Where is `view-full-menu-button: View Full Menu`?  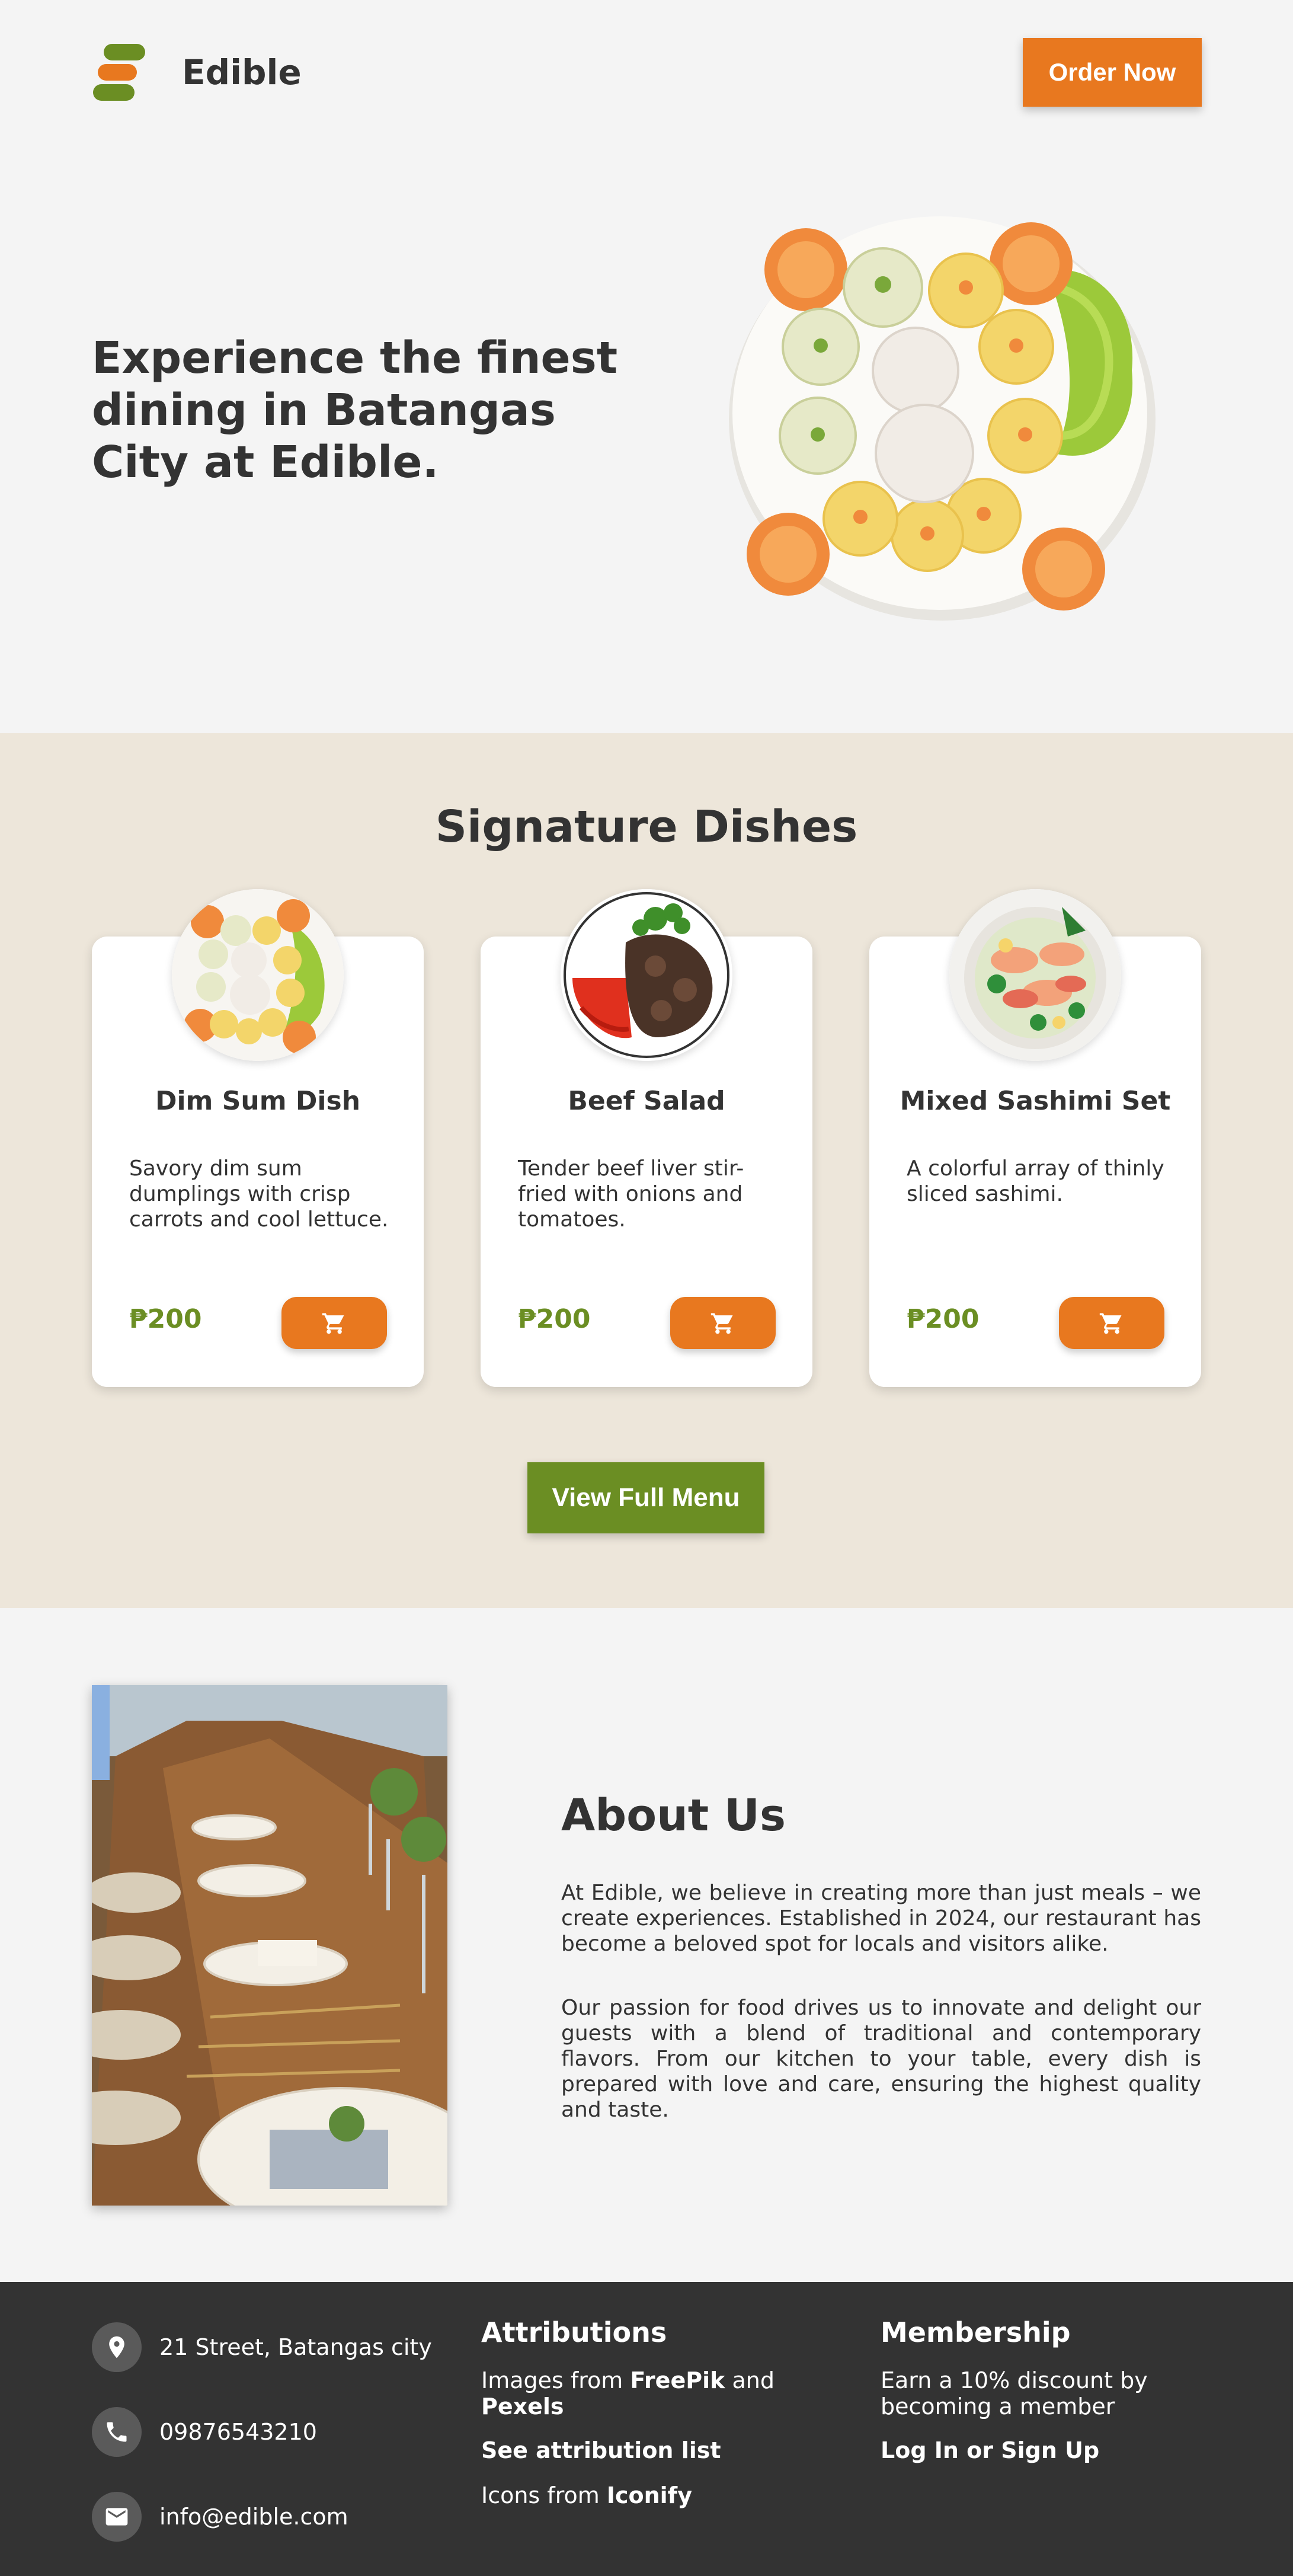
view-full-menu-button: View Full Menu is located at coordinates (645, 1497).